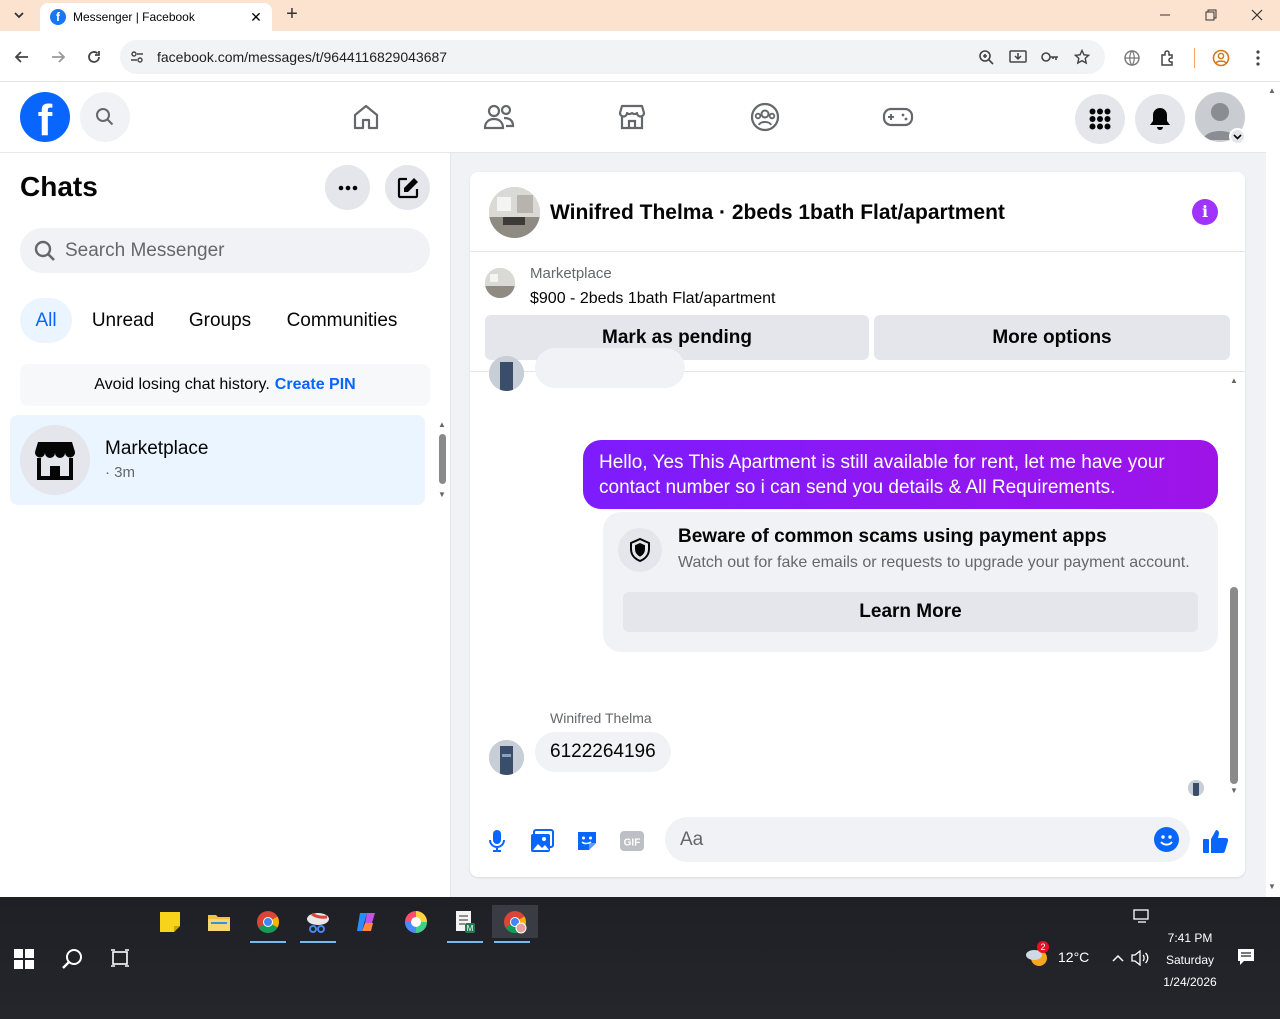 This screenshot has height=1019, width=1280. I want to click on person-photo-icon, so click(506, 757).